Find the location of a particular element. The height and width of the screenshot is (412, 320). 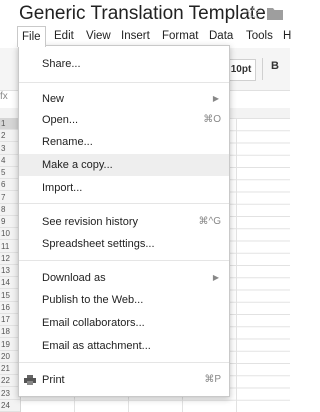

menu-item-label: Print is located at coordinates (53, 380).